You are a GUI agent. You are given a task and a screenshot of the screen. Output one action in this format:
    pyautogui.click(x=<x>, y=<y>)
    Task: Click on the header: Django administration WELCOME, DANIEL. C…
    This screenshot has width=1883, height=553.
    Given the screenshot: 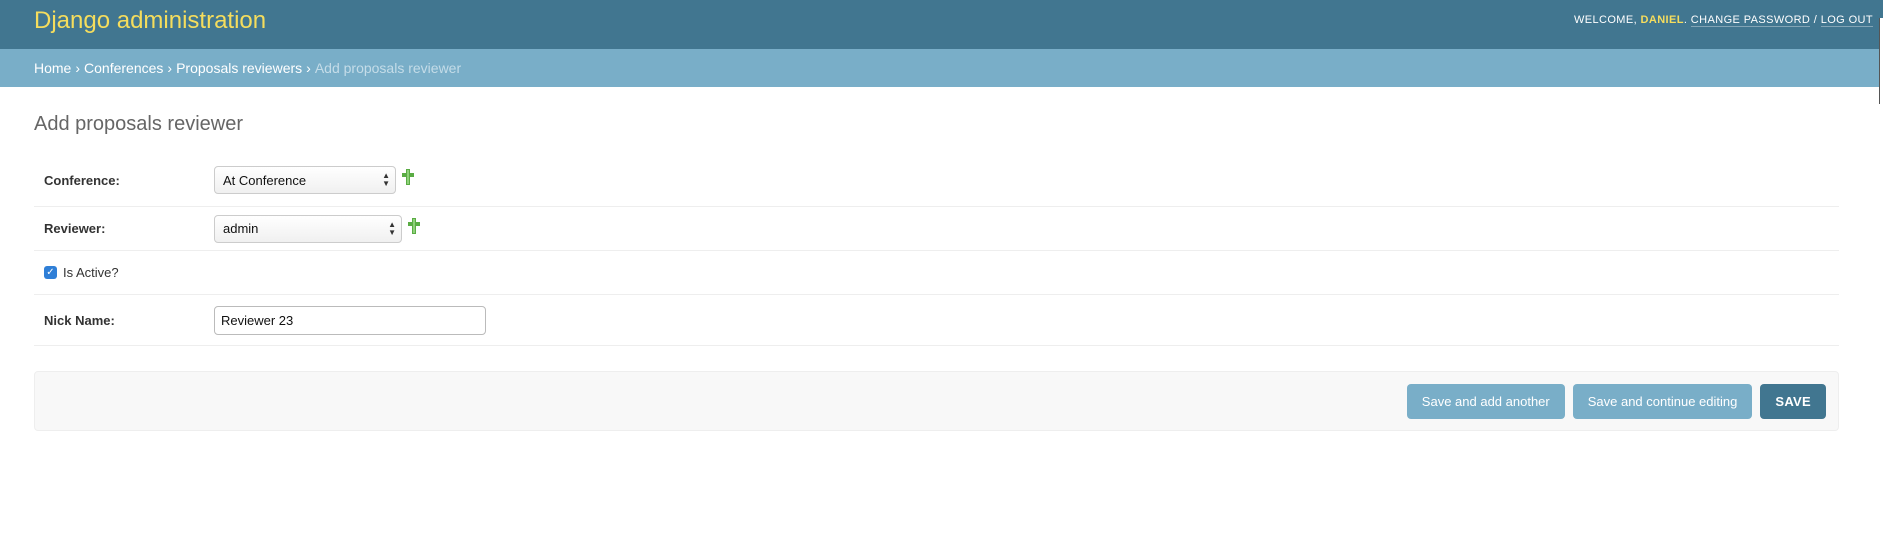 What is the action you would take?
    pyautogui.click(x=941, y=24)
    